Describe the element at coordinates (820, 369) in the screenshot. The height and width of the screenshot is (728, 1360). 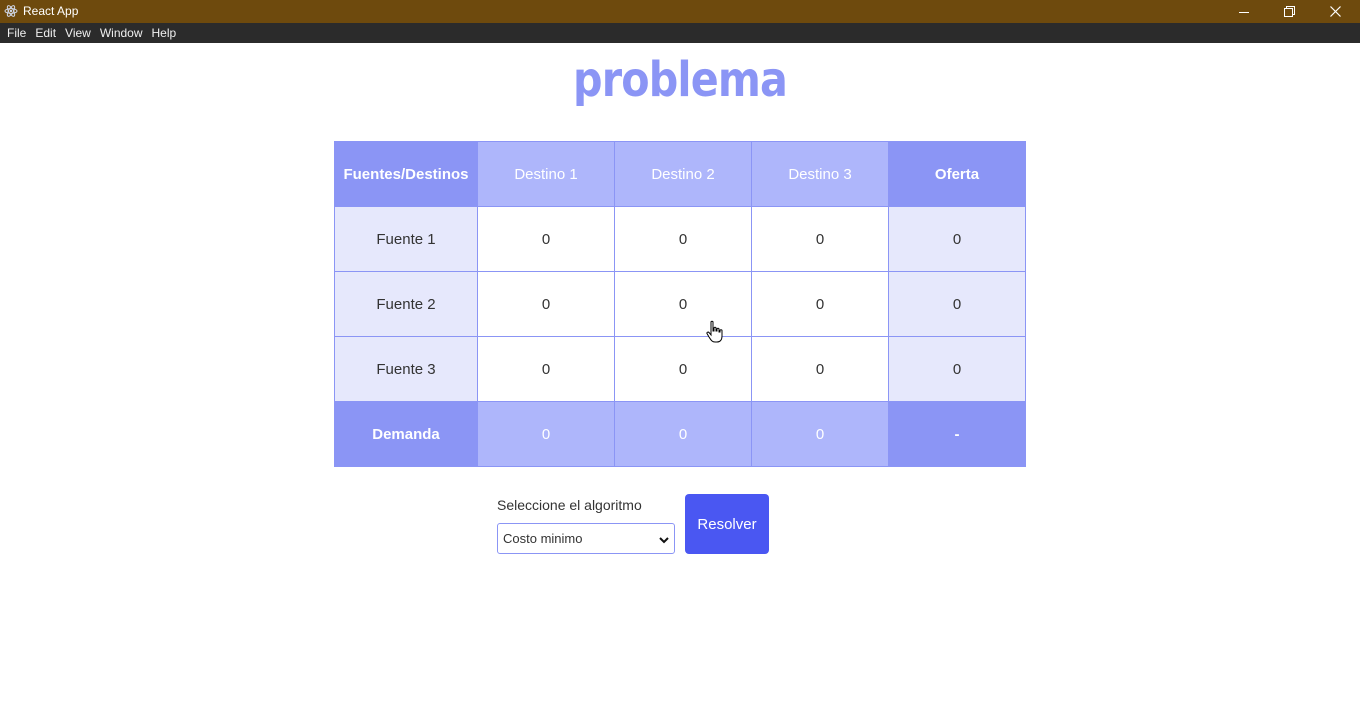
I see `cost-cell-3-3: 0` at that location.